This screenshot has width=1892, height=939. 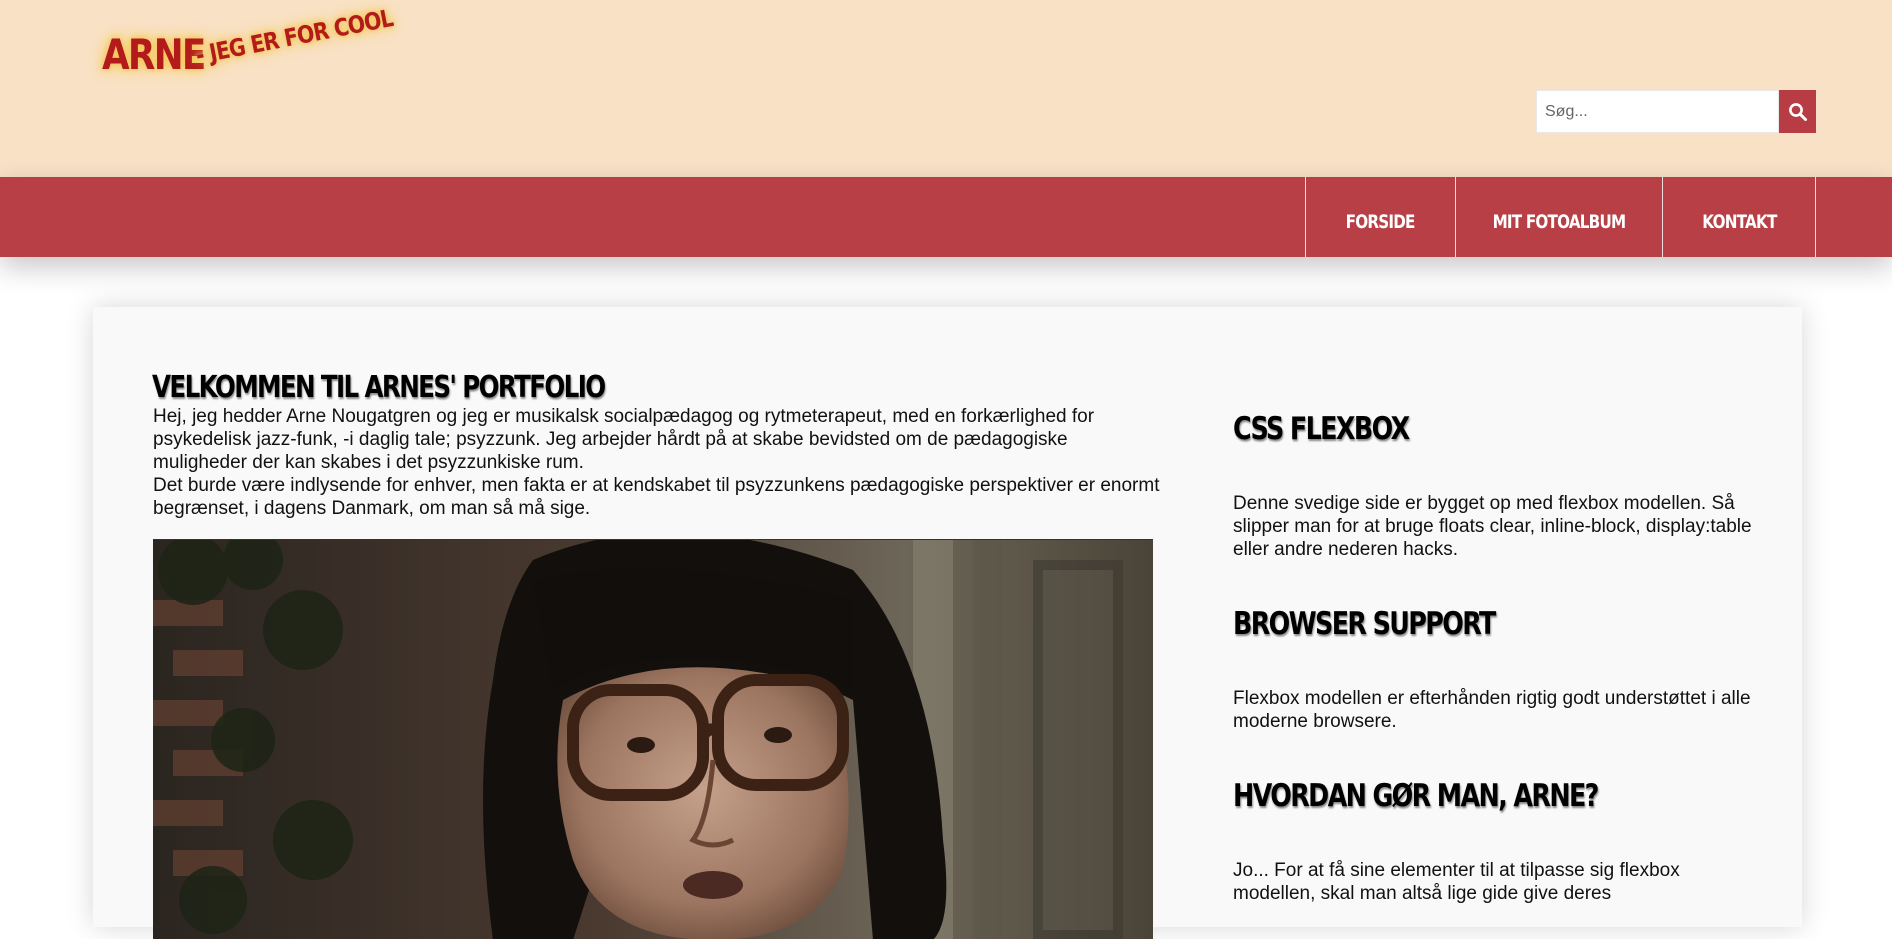 What do you see at coordinates (379, 387) in the screenshot?
I see `page-title: VELKOMMEN TIL ARNES' PORTFOLIO` at bounding box center [379, 387].